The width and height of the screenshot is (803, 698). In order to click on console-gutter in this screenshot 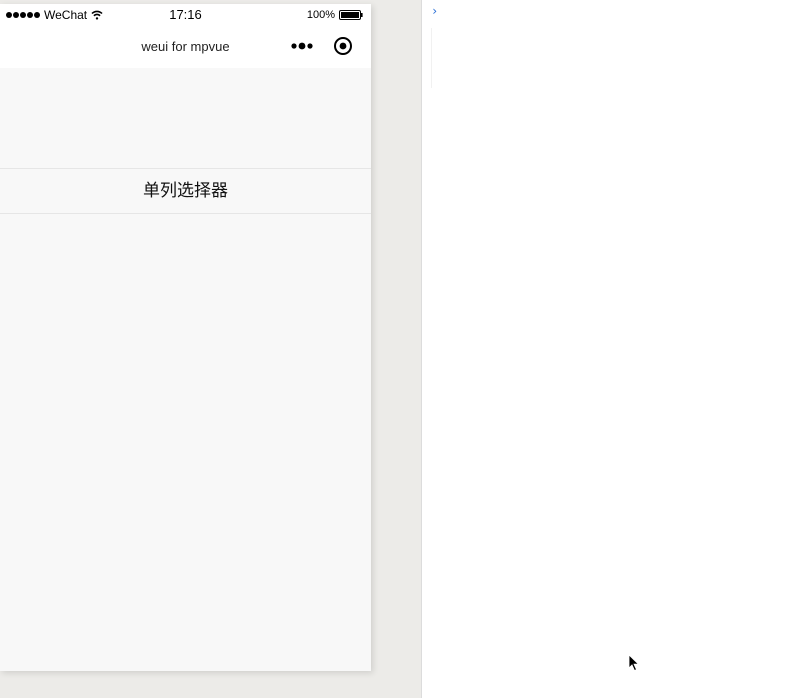, I will do `click(431, 58)`.